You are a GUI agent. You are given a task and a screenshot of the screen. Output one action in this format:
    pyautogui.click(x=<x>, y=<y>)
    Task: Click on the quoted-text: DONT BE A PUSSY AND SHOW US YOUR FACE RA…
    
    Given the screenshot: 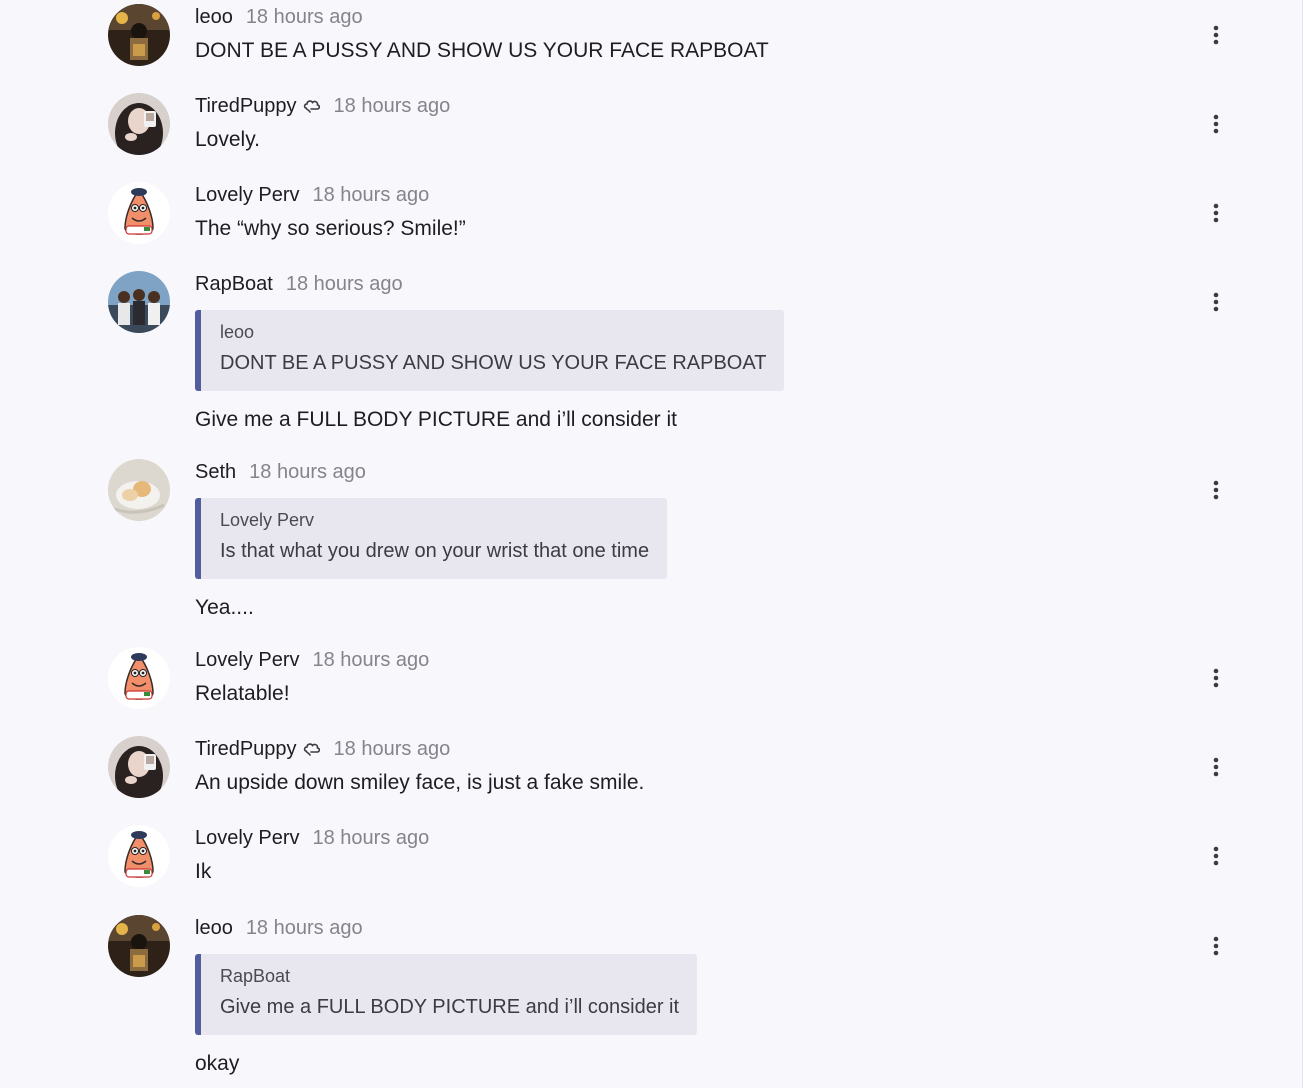 What is the action you would take?
    pyautogui.click(x=493, y=363)
    